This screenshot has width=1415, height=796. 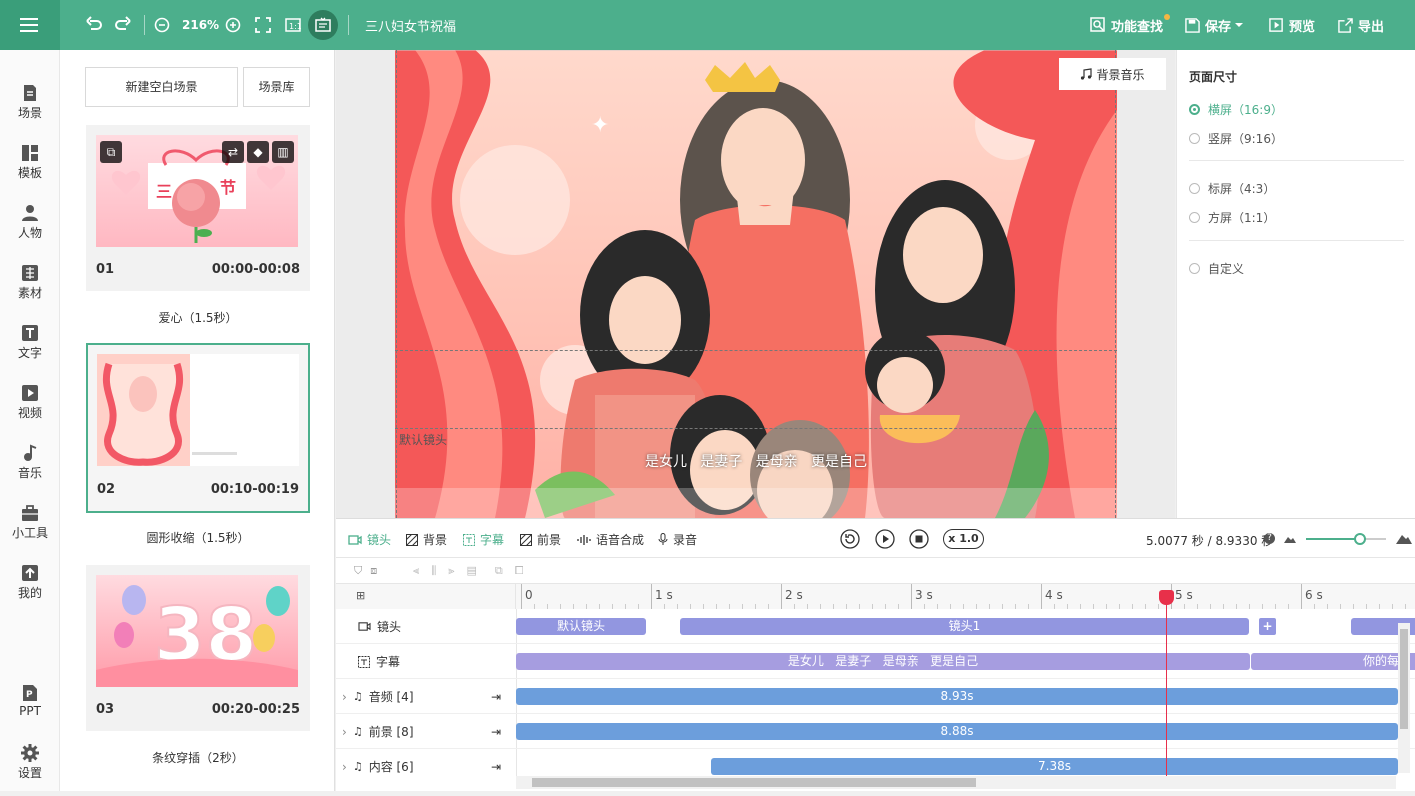 What do you see at coordinates (30, 708) in the screenshot?
I see `nav-item-ppt: P PPT` at bounding box center [30, 708].